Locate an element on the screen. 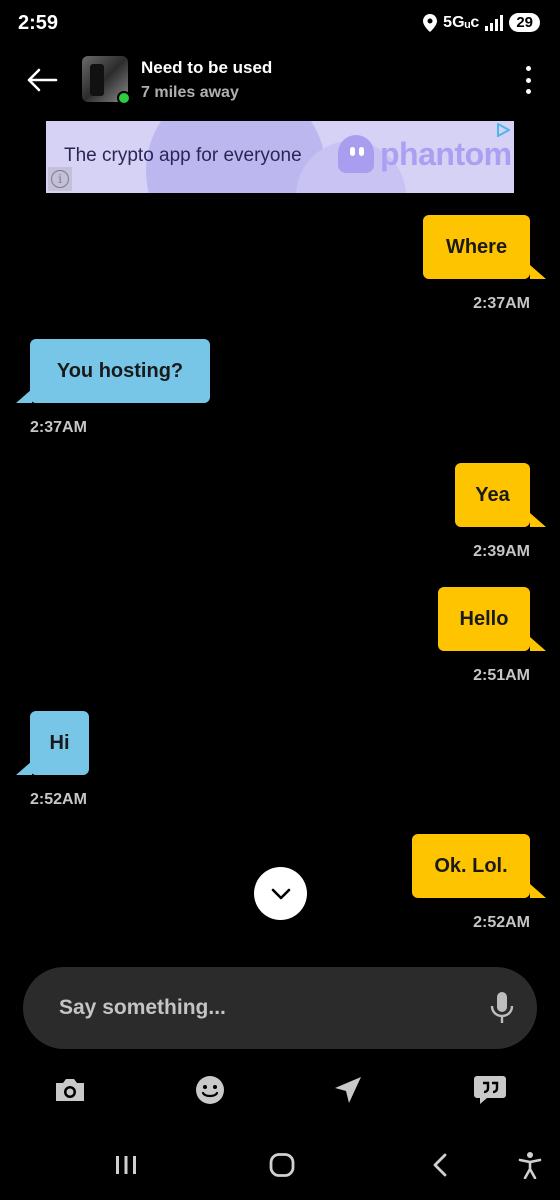 This screenshot has width=560, height=1200. ad-choices-icon is located at coordinates (503, 130).